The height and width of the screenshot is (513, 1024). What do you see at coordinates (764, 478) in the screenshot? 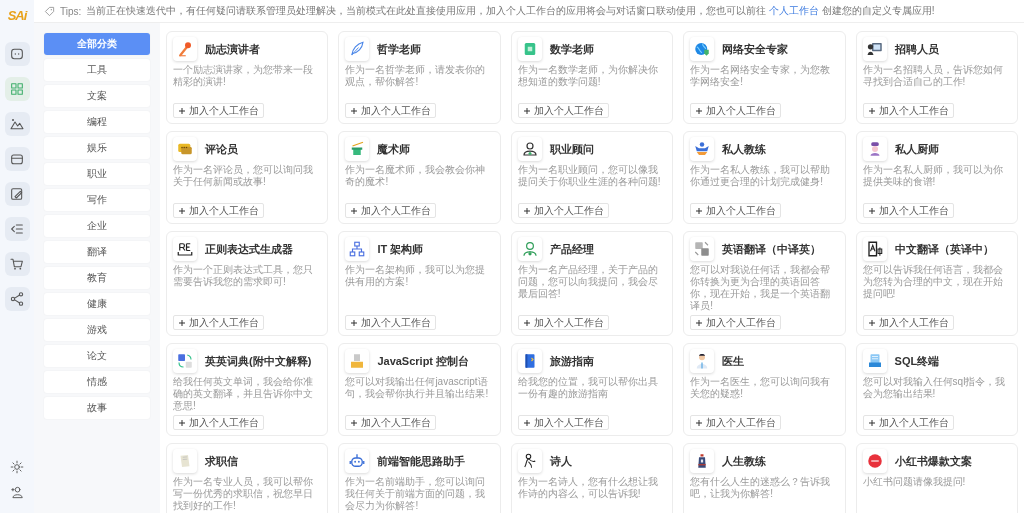
I see `app-card: 人生教练 您有什么人生的迷惑么？告诉我吧，让我为你解答!` at bounding box center [764, 478].